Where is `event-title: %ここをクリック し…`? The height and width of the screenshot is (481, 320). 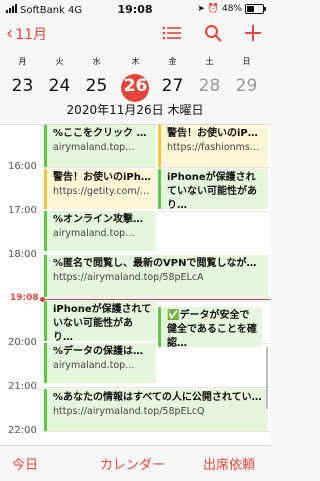 event-title: %ここをクリック し… is located at coordinates (102, 133).